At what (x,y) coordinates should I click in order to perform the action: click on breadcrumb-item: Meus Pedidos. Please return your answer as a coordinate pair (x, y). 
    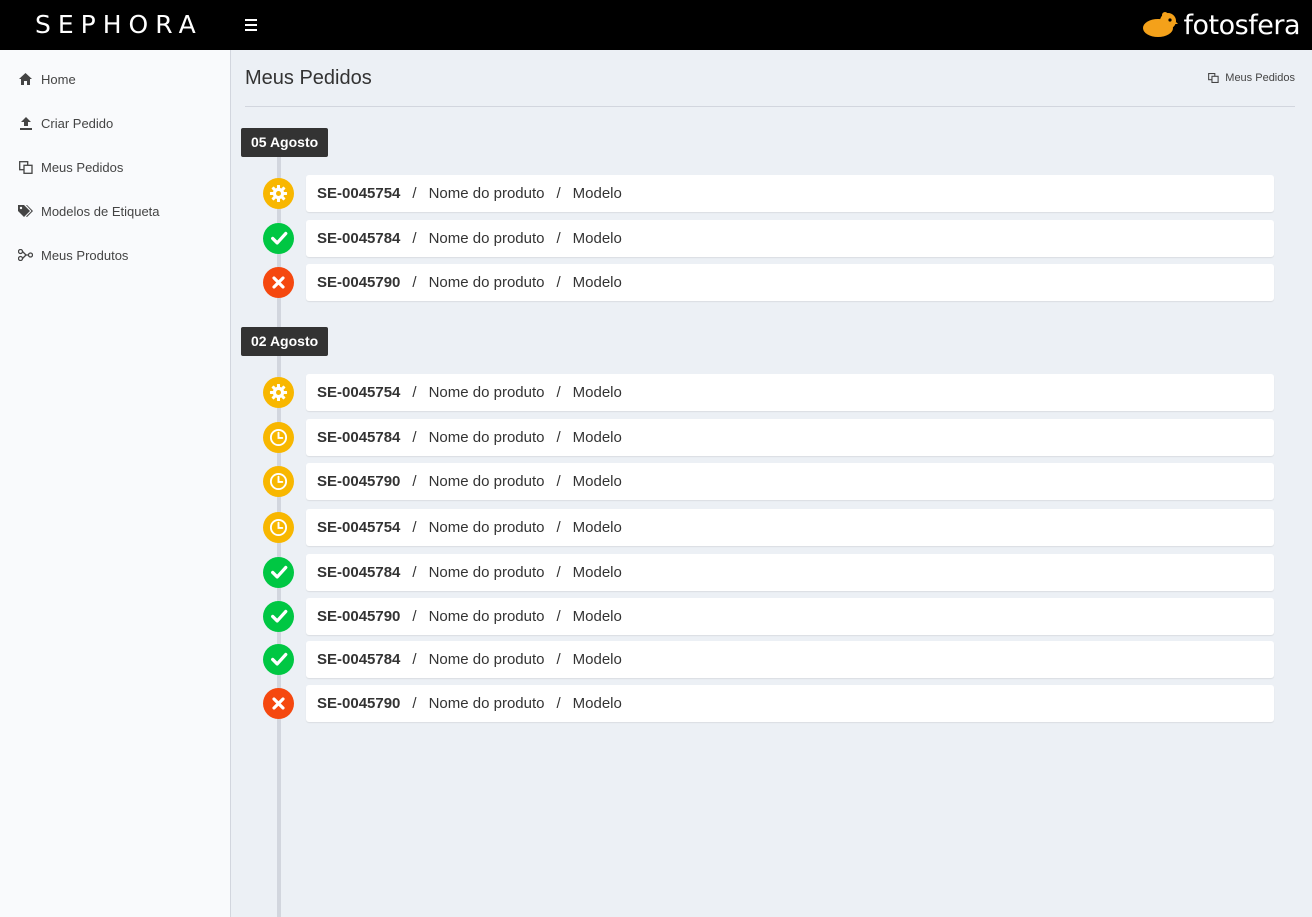
    Looking at the image, I should click on (1260, 78).